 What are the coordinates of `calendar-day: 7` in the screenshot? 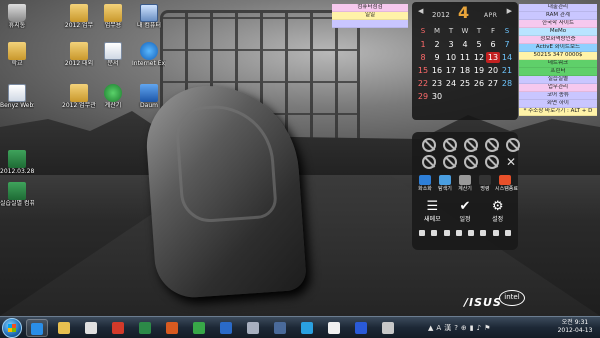 It's located at (507, 44).